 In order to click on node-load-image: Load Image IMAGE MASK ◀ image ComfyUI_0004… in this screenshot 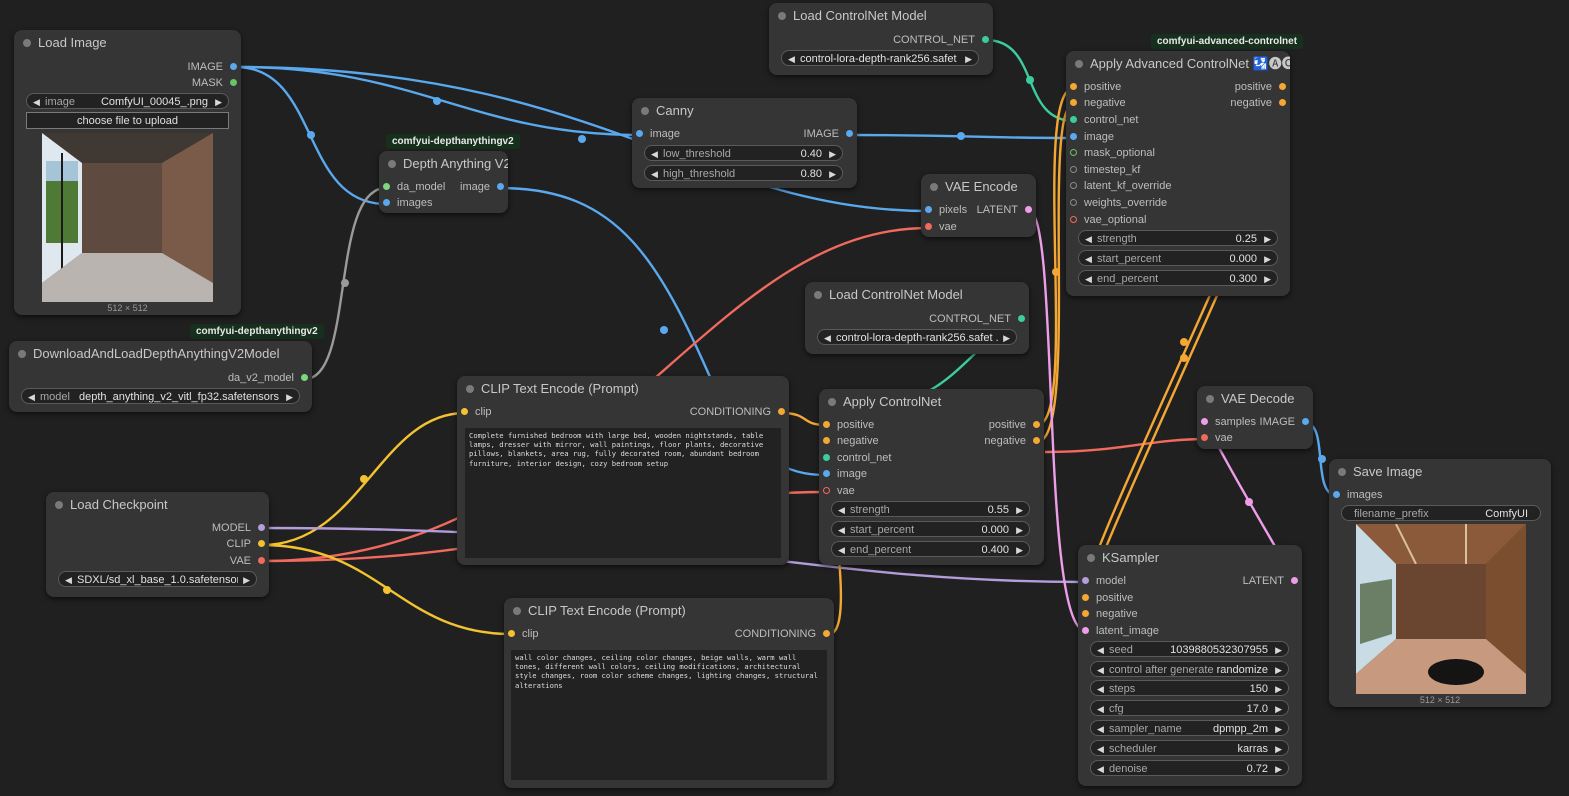, I will do `click(127, 172)`.